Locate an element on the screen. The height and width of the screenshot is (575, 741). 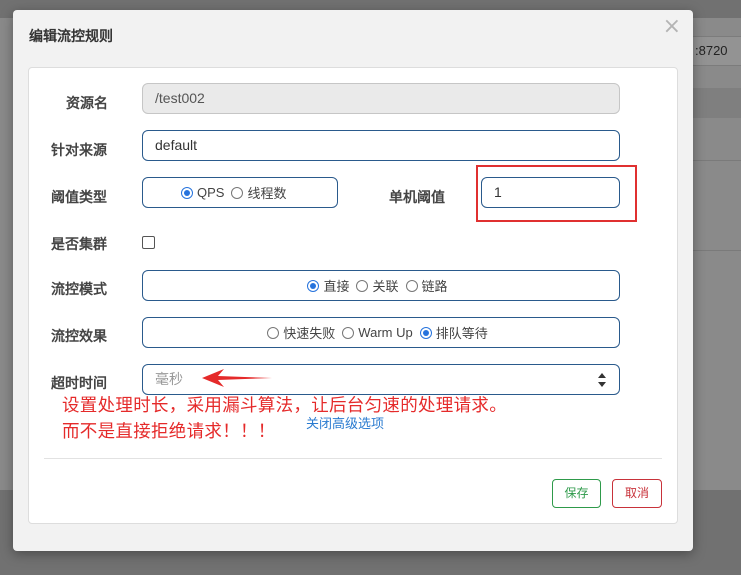
control-behavior-radio-group: 快速失败 Warm Up 排队等待 is located at coordinates (381, 332).